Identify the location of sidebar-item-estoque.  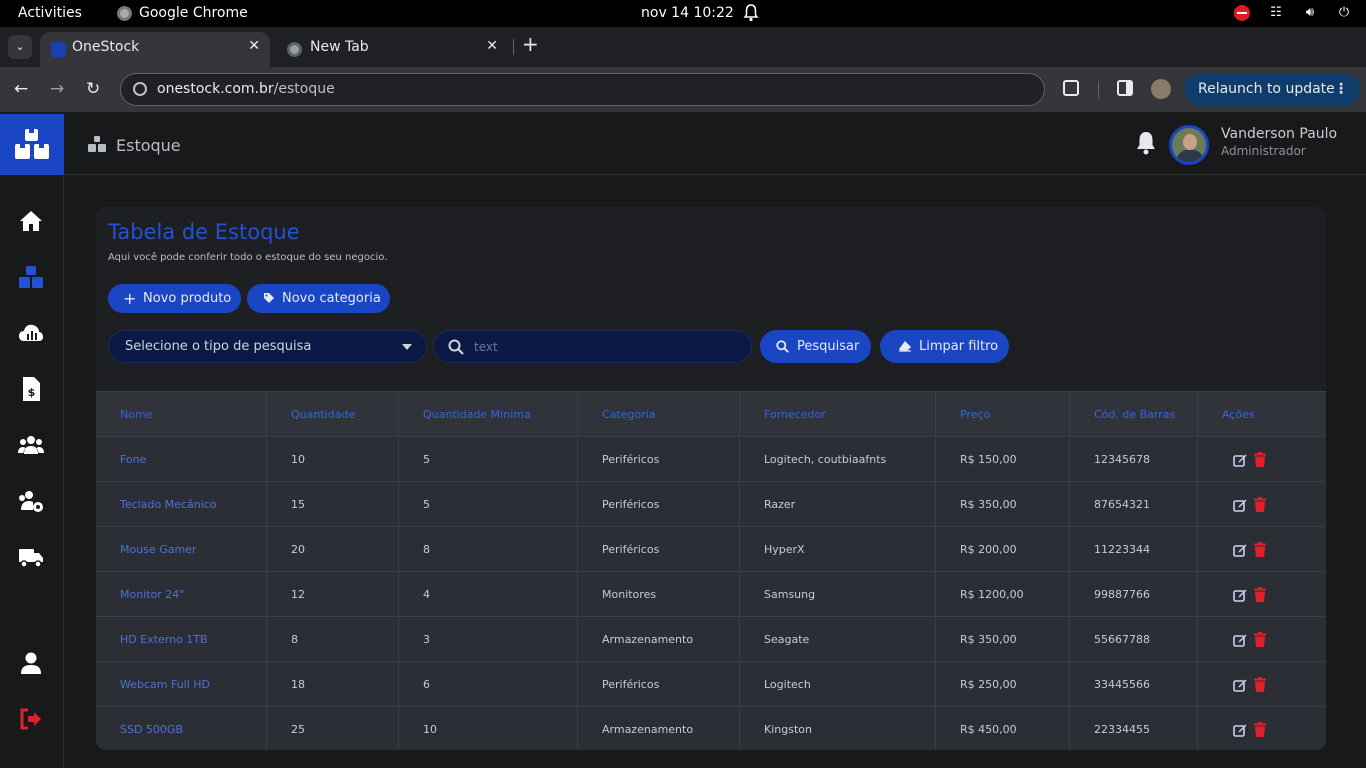
(31, 277).